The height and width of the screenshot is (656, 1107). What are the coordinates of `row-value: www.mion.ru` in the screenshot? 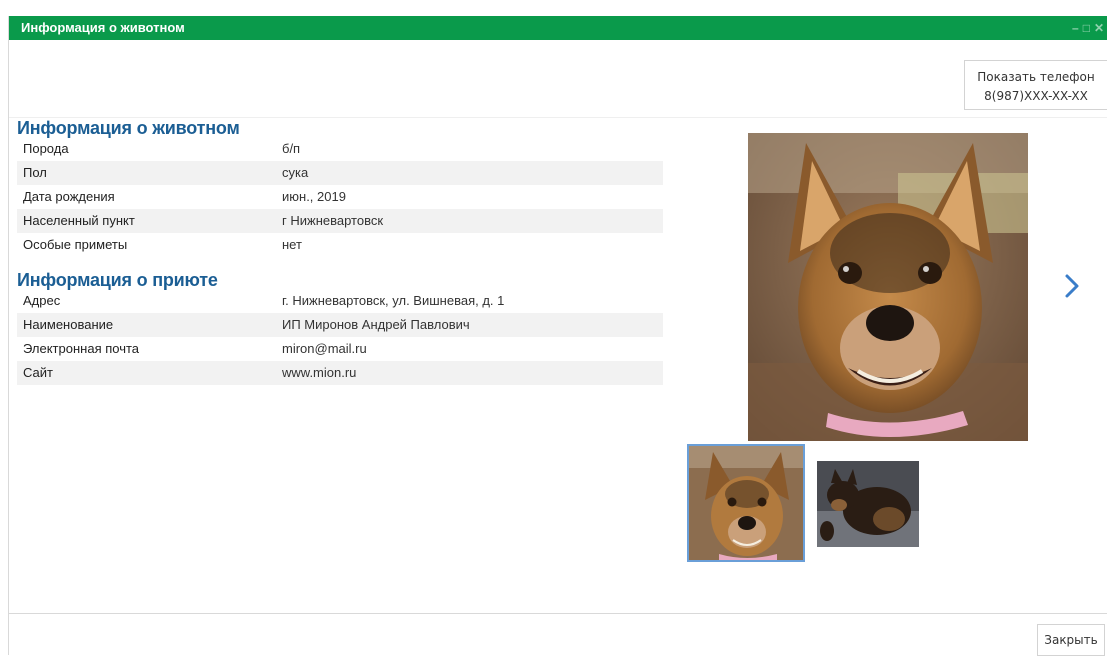 It's located at (319, 372).